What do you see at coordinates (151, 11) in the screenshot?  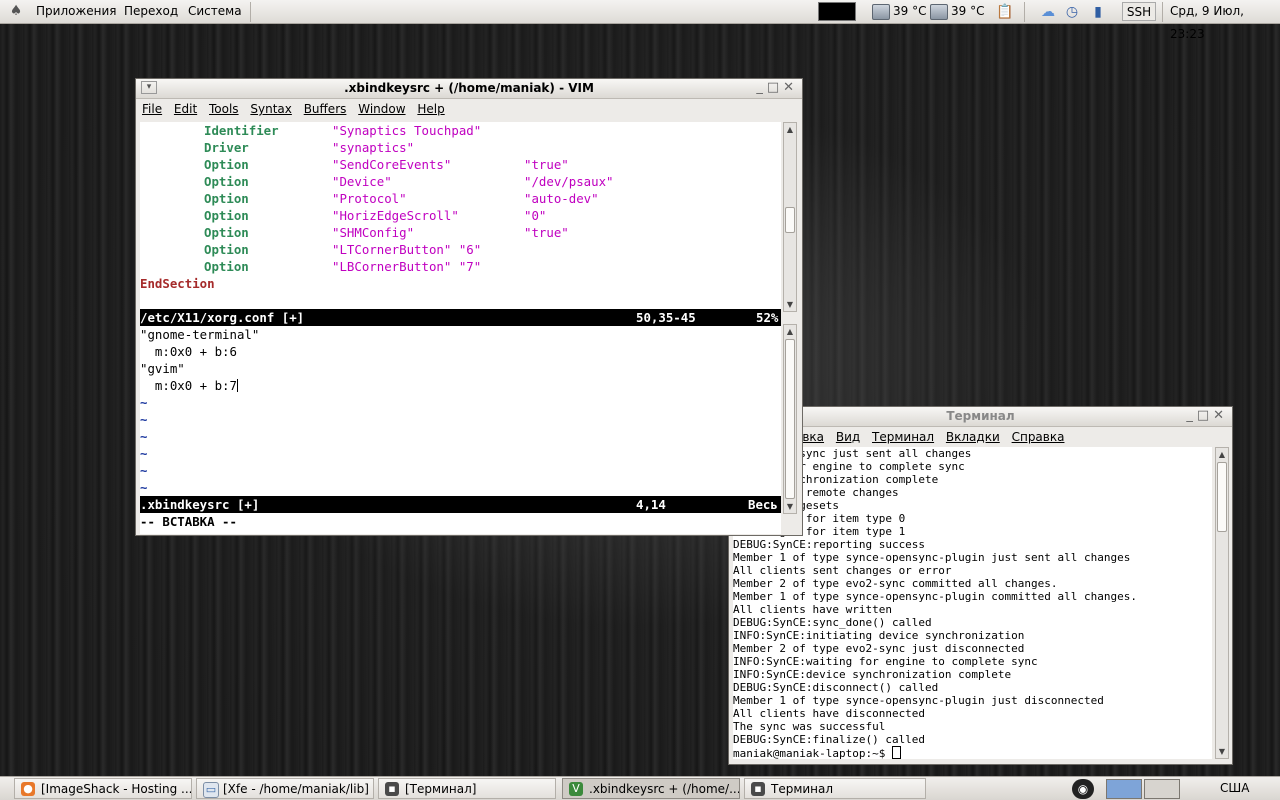 I see `menu-places: Переход` at bounding box center [151, 11].